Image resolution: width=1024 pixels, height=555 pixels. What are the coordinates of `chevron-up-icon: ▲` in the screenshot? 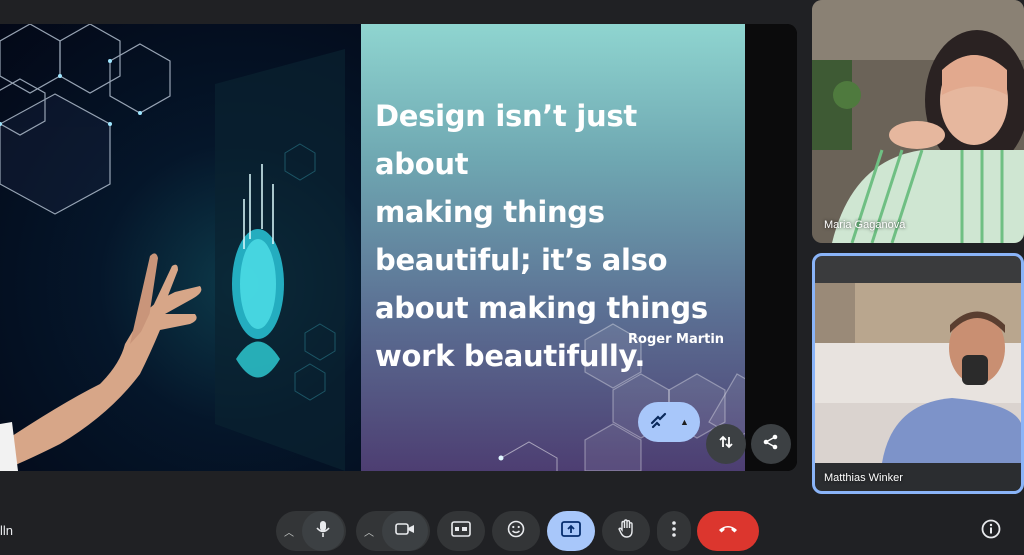 It's located at (684, 422).